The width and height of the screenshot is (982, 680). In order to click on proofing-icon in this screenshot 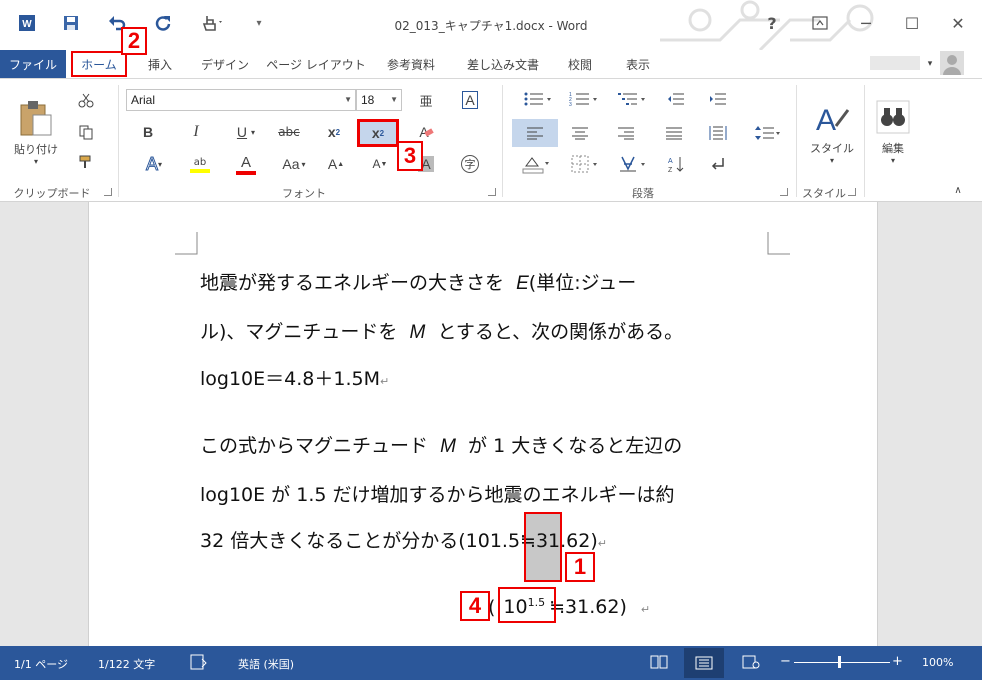, I will do `click(199, 663)`.